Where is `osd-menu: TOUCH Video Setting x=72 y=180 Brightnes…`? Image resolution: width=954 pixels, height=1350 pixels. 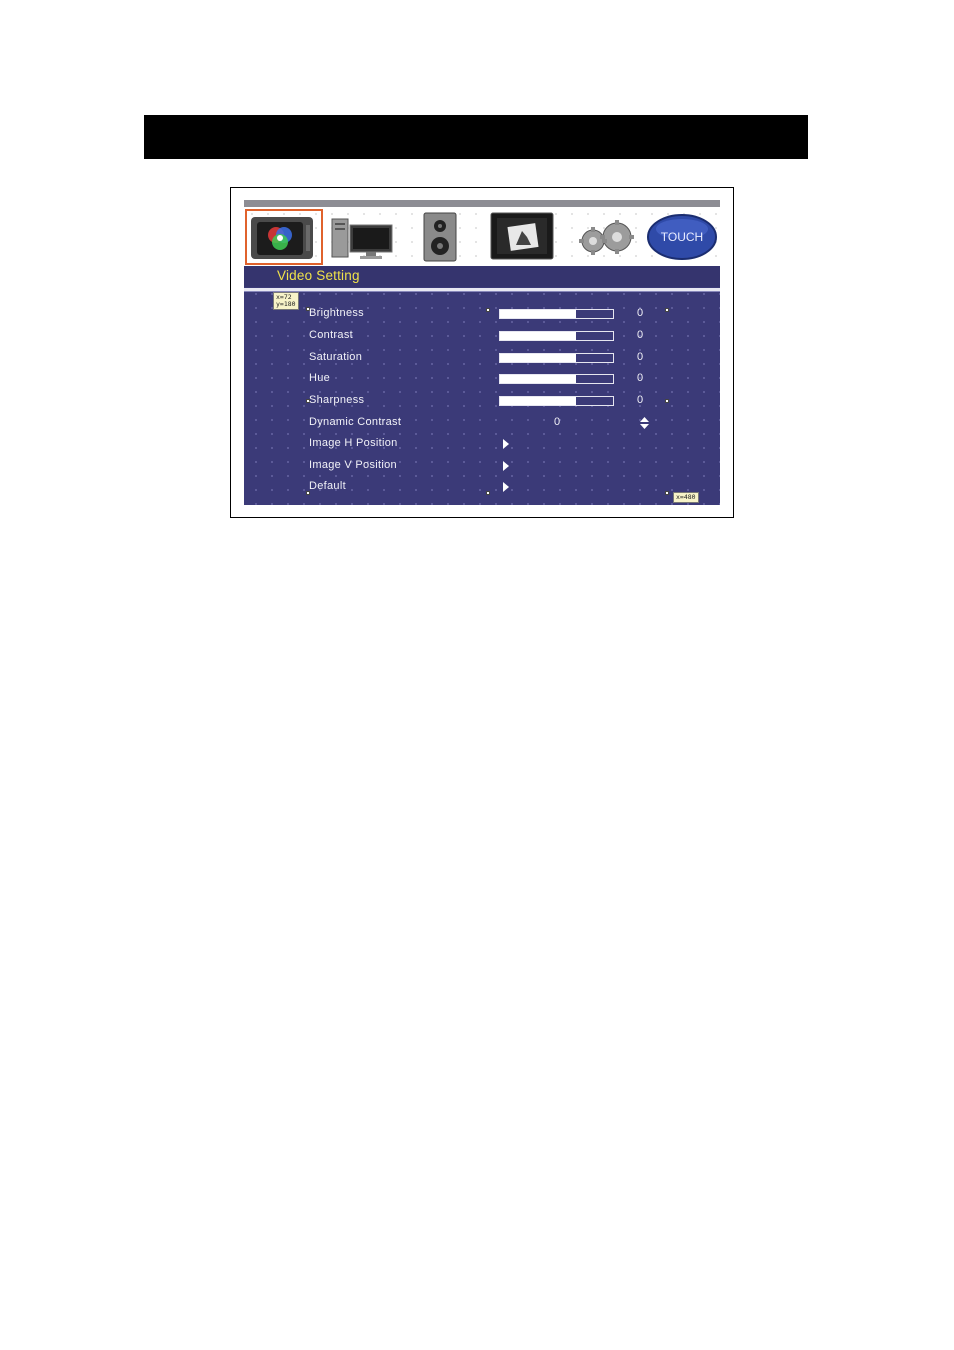 osd-menu: TOUCH Video Setting x=72 y=180 Brightnes… is located at coordinates (482, 352).